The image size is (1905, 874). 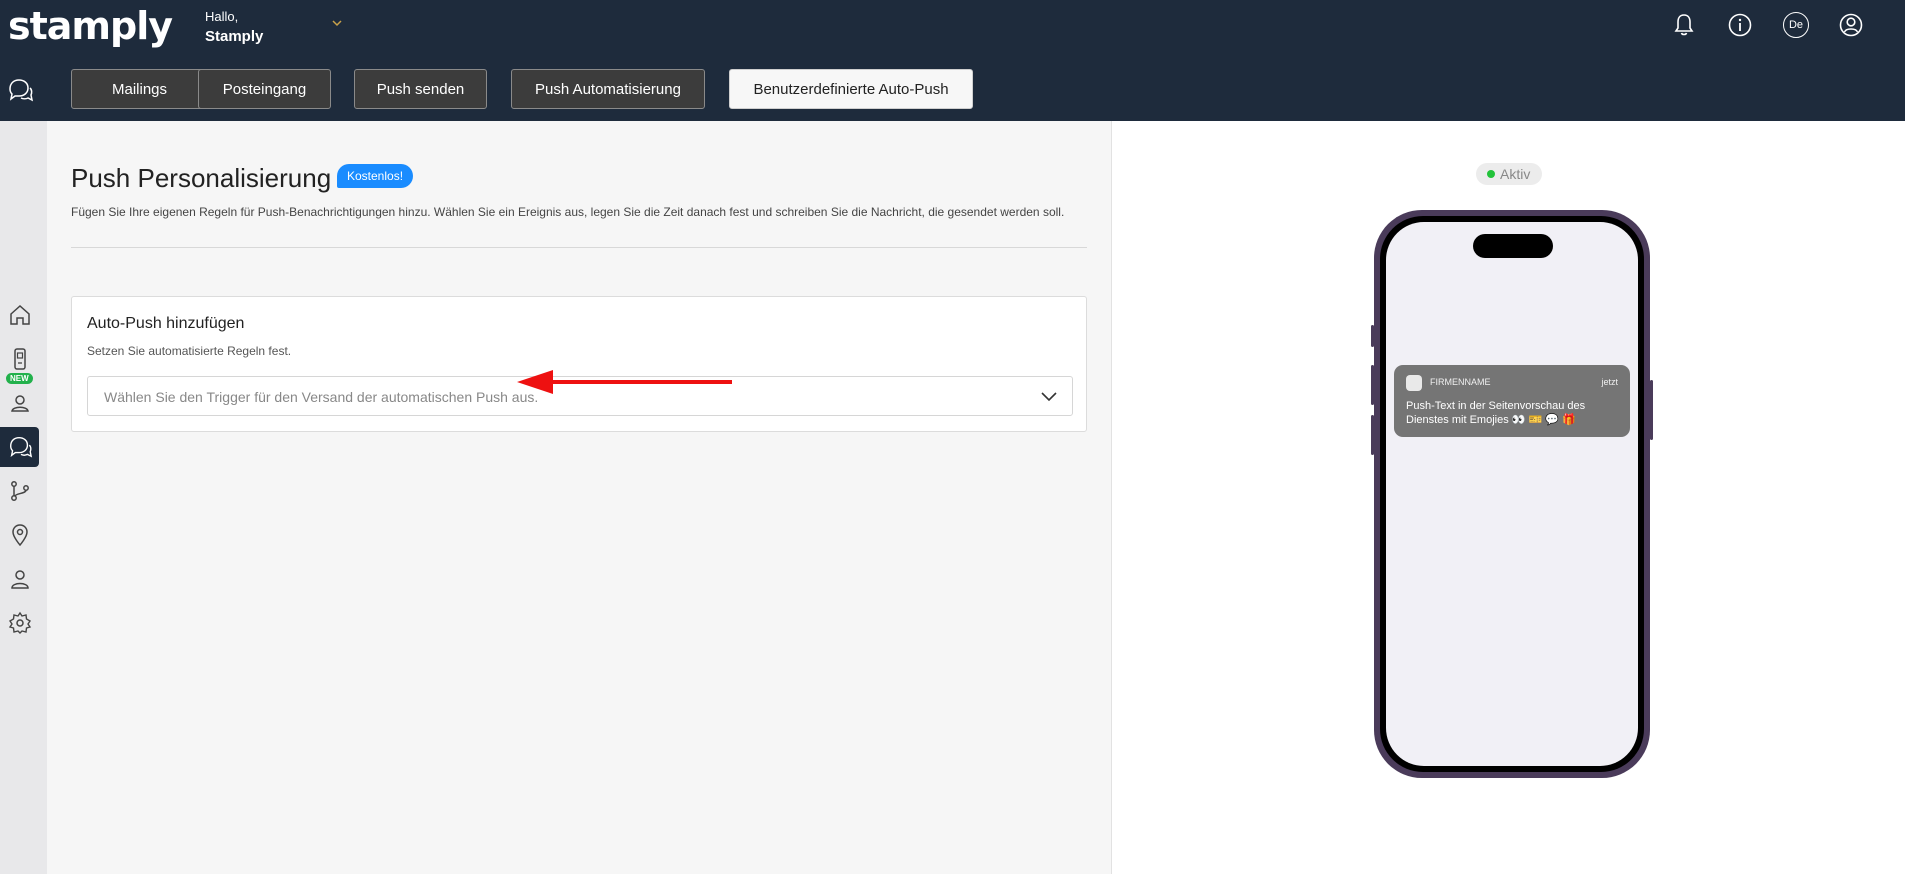 What do you see at coordinates (579, 247) in the screenshot?
I see `divider` at bounding box center [579, 247].